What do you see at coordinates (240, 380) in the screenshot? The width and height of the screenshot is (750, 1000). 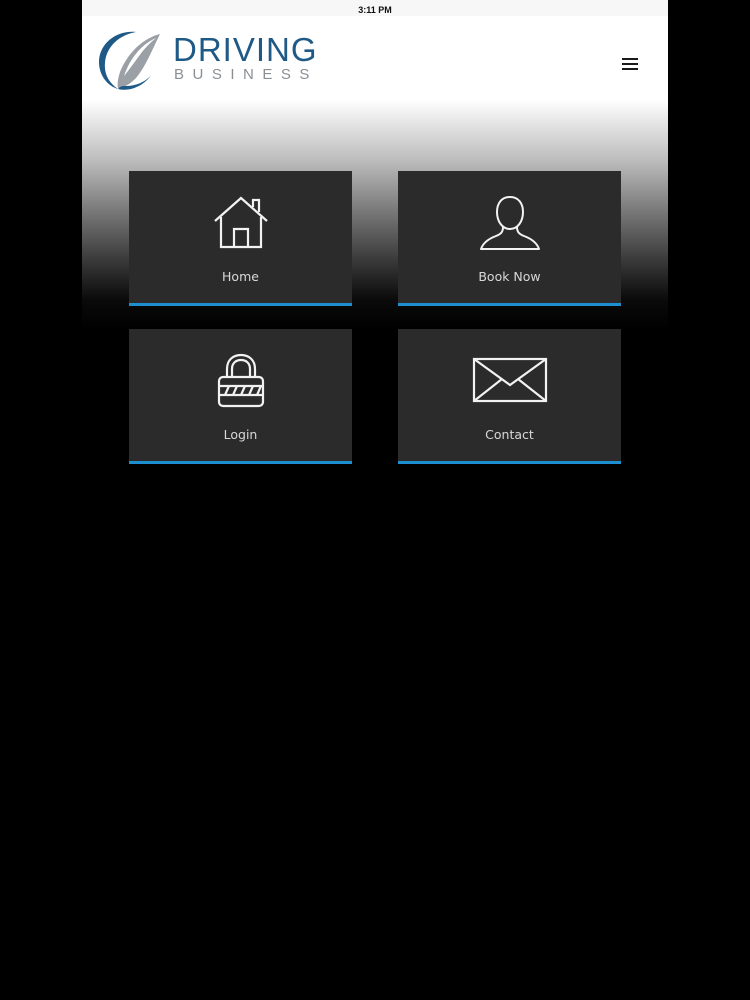 I see `lock-icon` at bounding box center [240, 380].